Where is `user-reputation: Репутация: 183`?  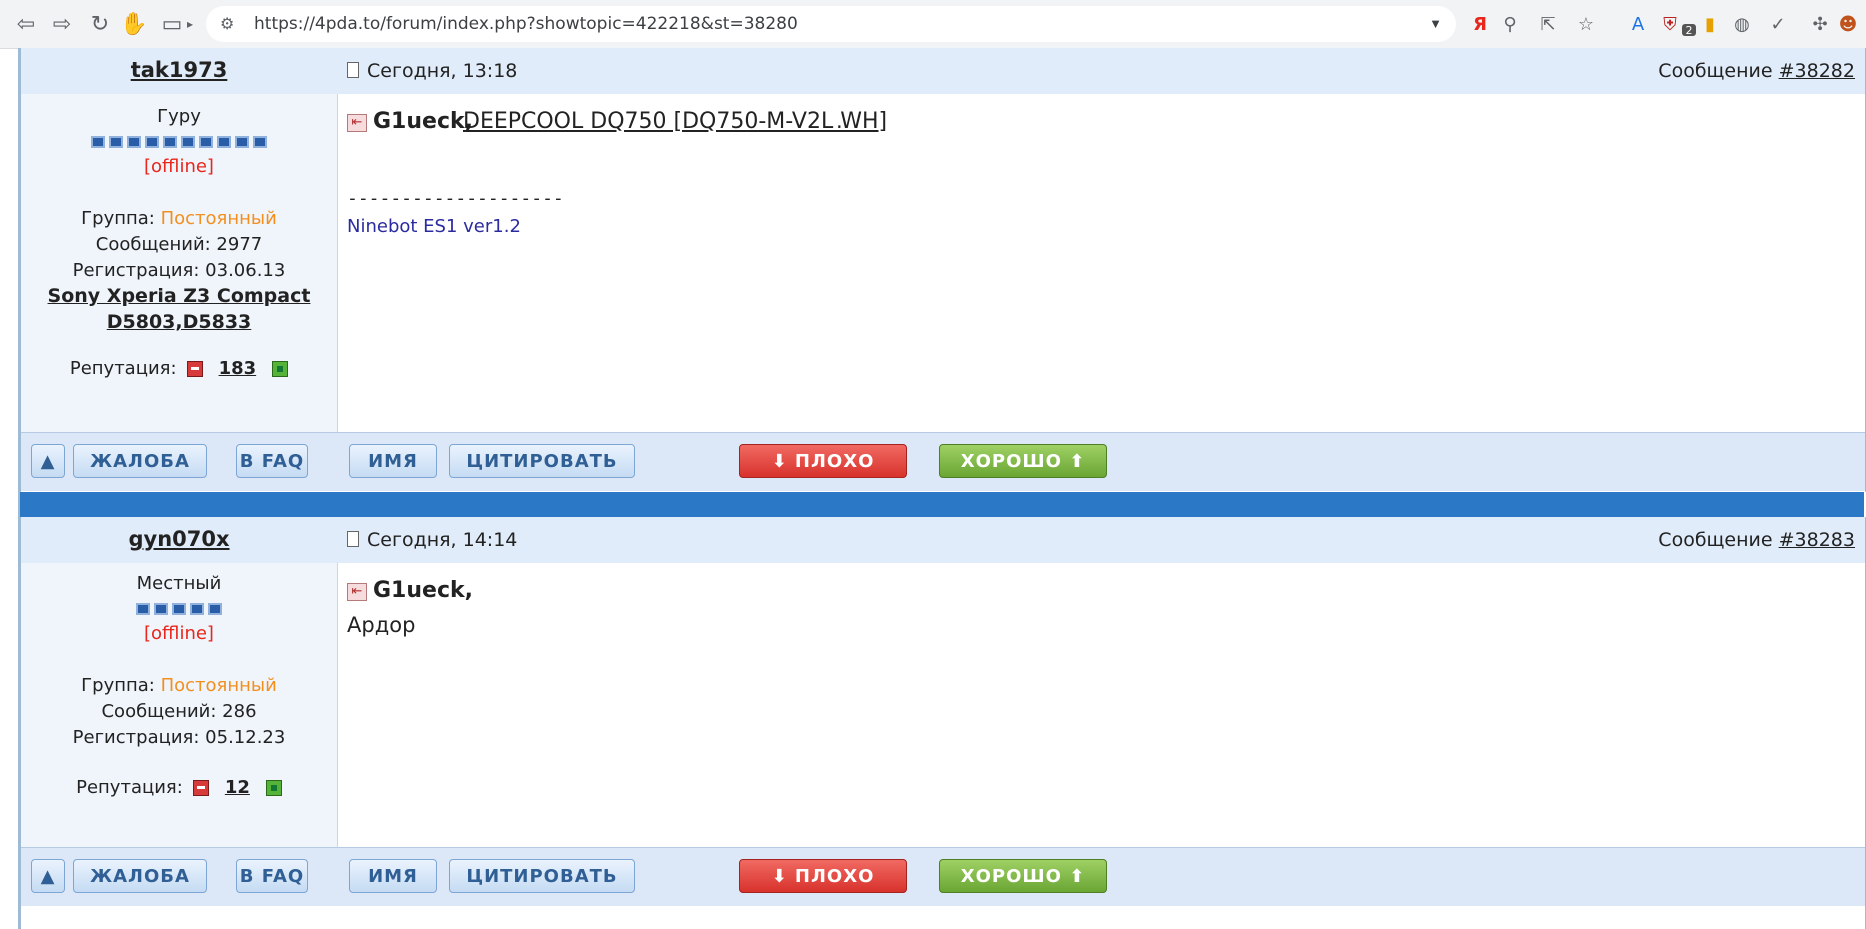
user-reputation: Репутация: 183 is located at coordinates (179, 368).